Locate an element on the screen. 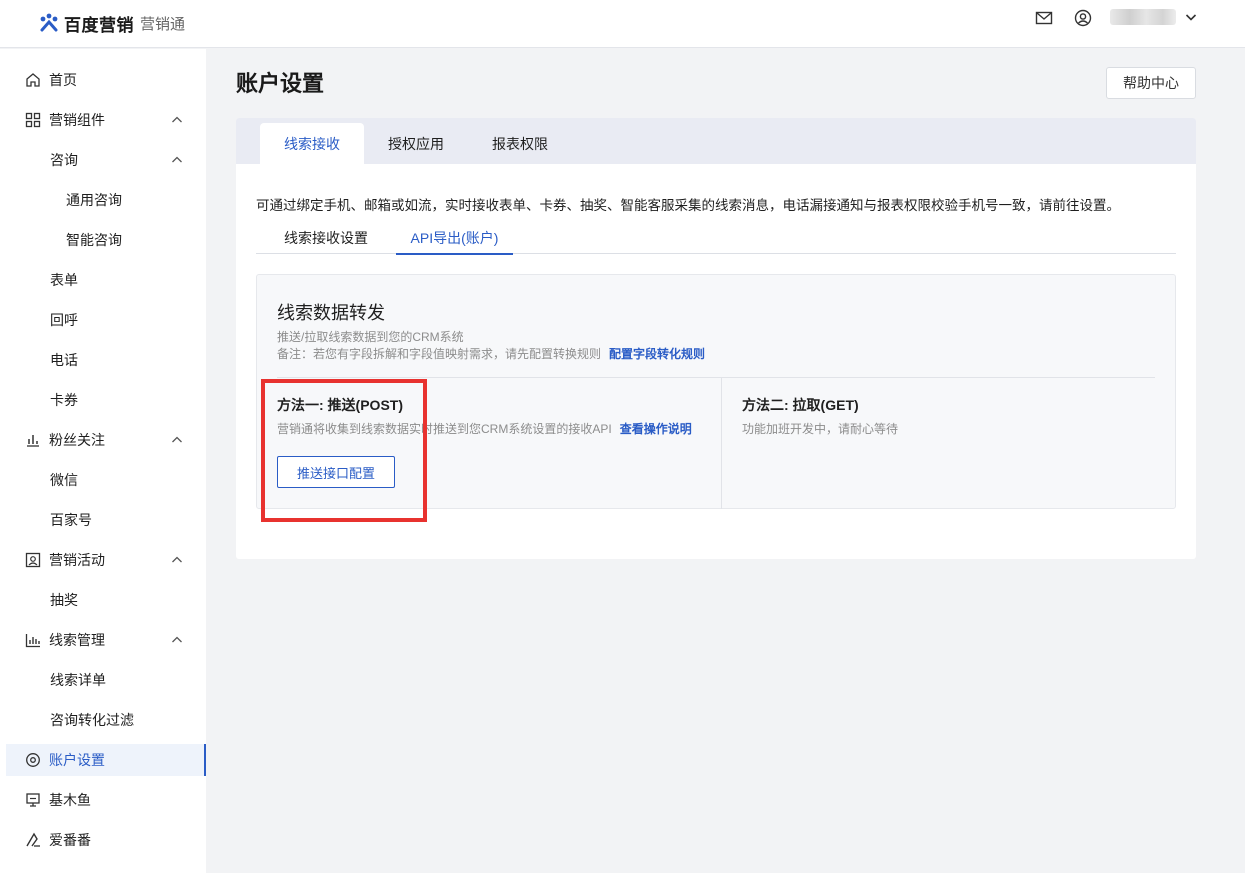 This screenshot has width=1245, height=873. grid-icon is located at coordinates (33, 120).